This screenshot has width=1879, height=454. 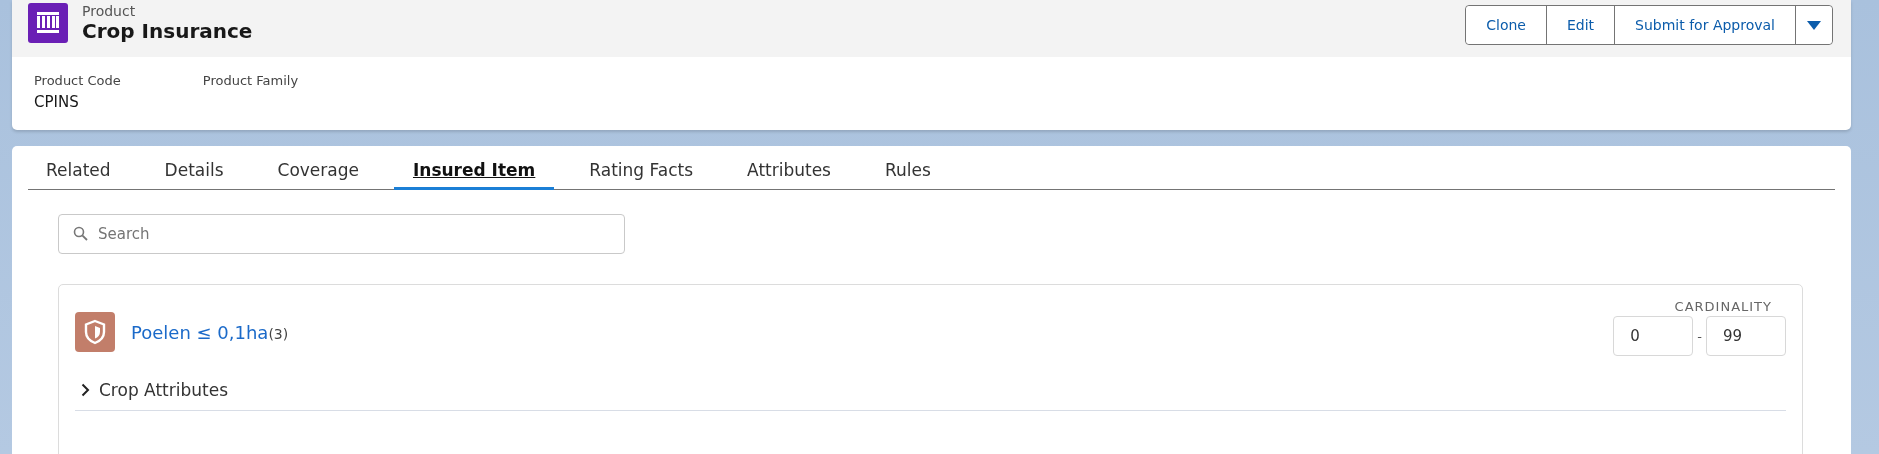 What do you see at coordinates (78, 172) in the screenshot?
I see `tab: Related` at bounding box center [78, 172].